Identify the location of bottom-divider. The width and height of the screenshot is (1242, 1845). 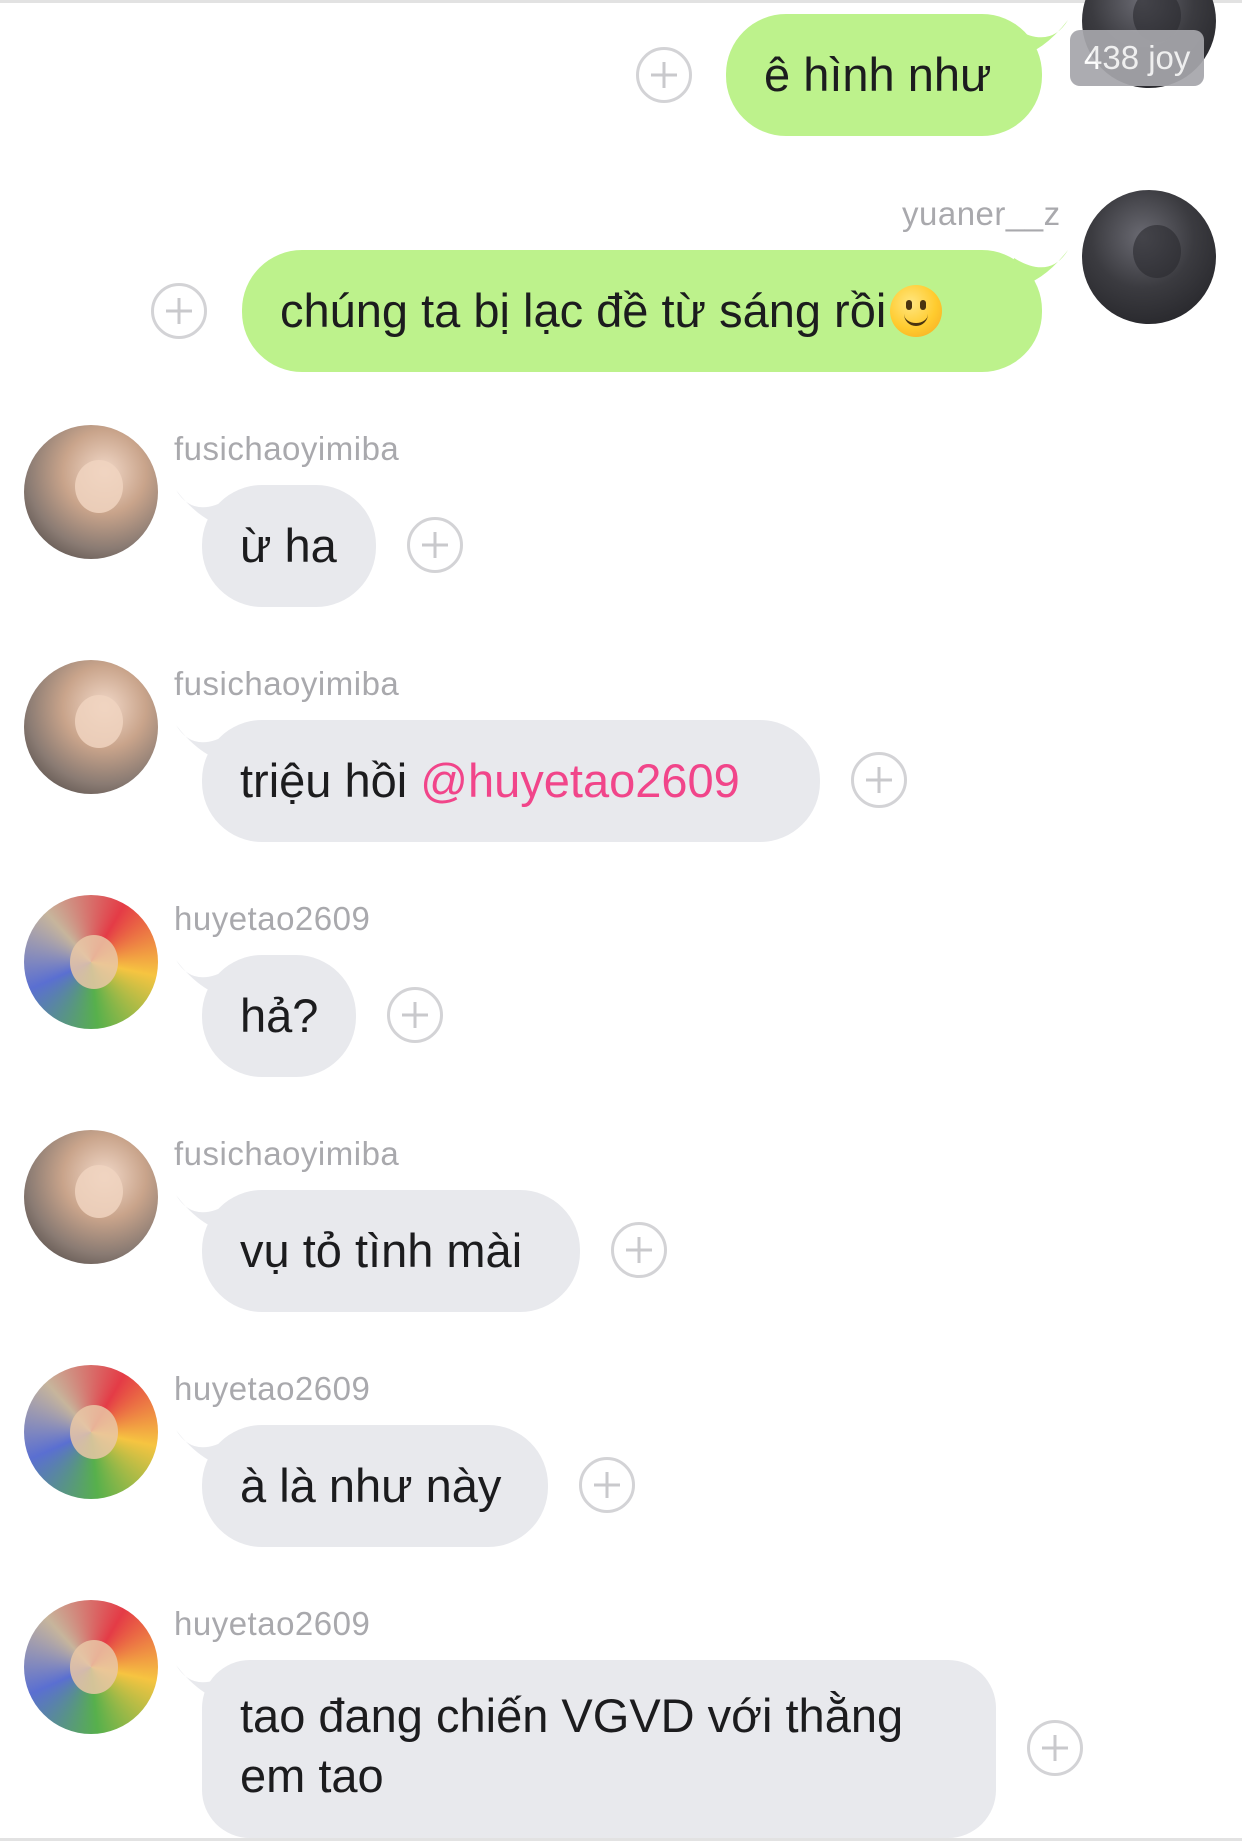
(621, 1839).